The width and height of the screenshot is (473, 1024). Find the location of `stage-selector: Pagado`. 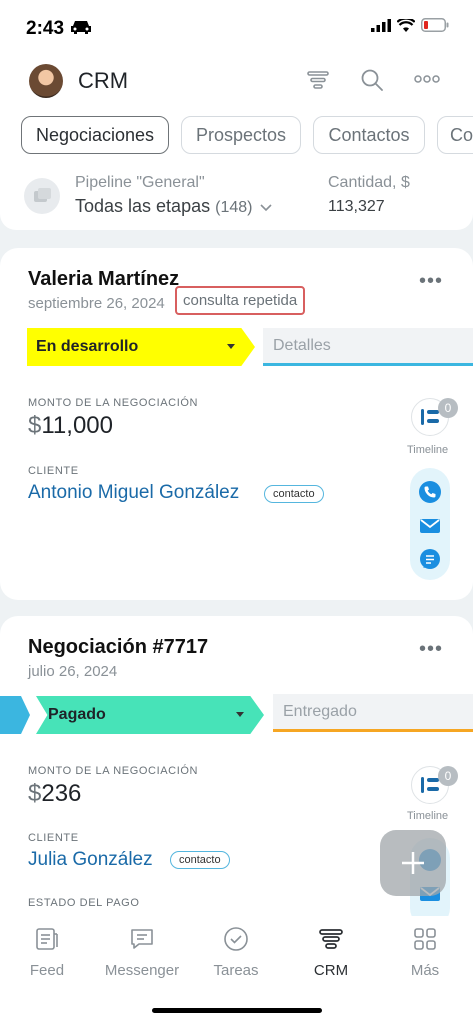

stage-selector: Pagado is located at coordinates (150, 715).